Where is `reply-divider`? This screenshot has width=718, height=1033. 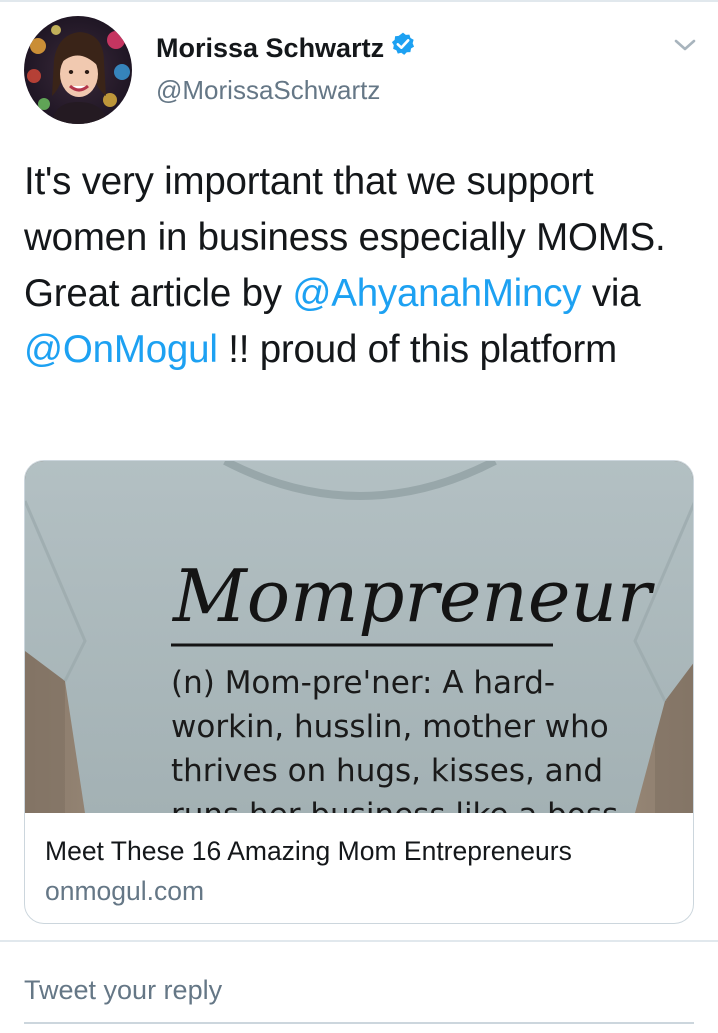 reply-divider is located at coordinates (359, 941).